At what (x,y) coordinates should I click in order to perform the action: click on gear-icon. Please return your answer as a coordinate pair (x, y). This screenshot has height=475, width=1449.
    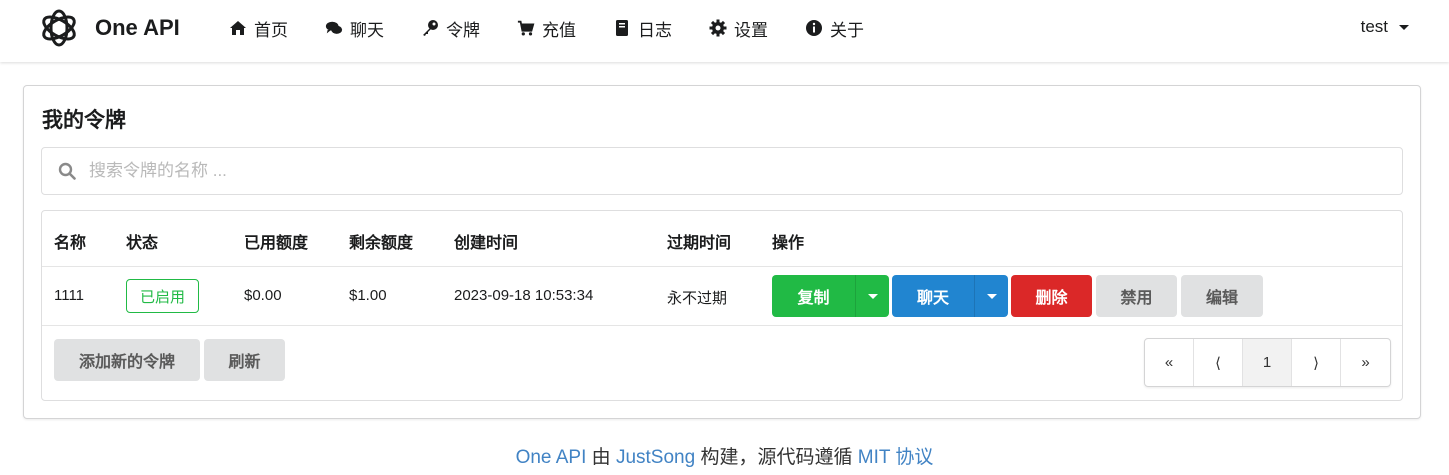
    Looking at the image, I should click on (718, 28).